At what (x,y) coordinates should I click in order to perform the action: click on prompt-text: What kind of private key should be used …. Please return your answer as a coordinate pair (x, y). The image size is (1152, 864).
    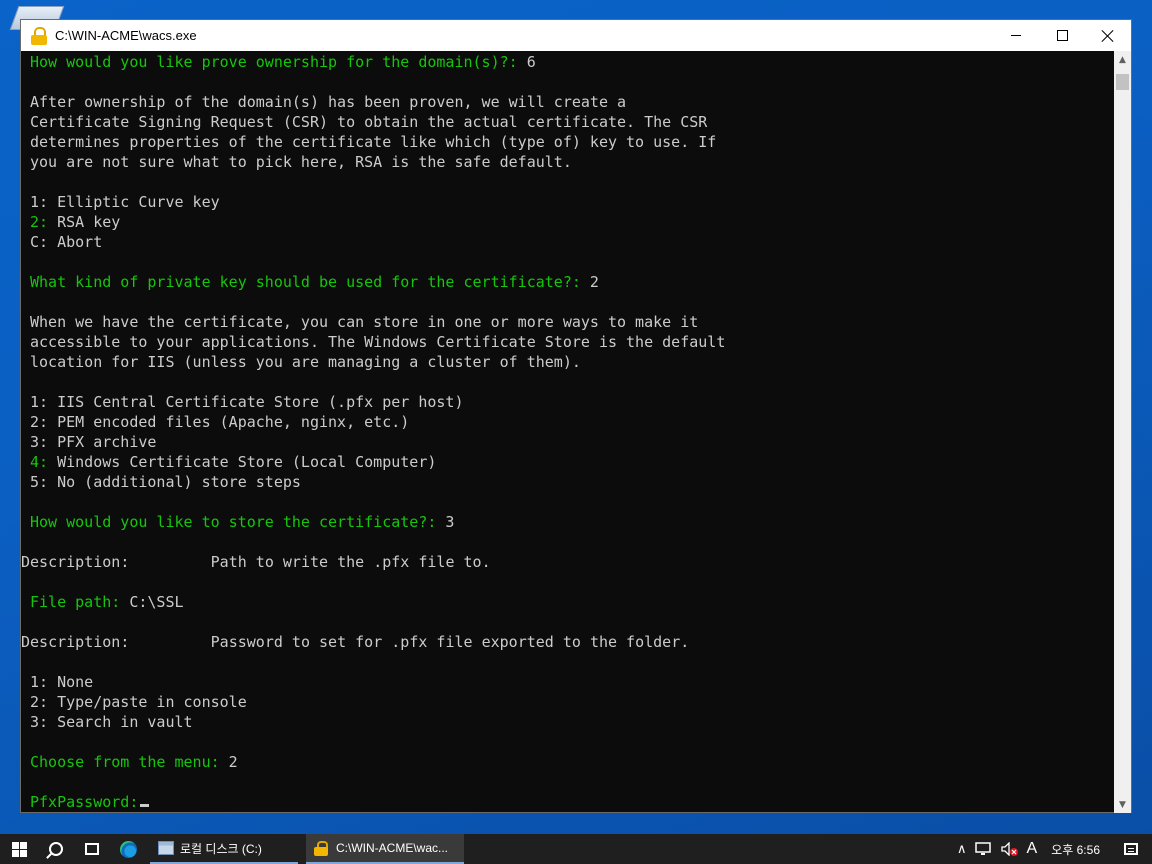
    Looking at the image, I should click on (305, 282).